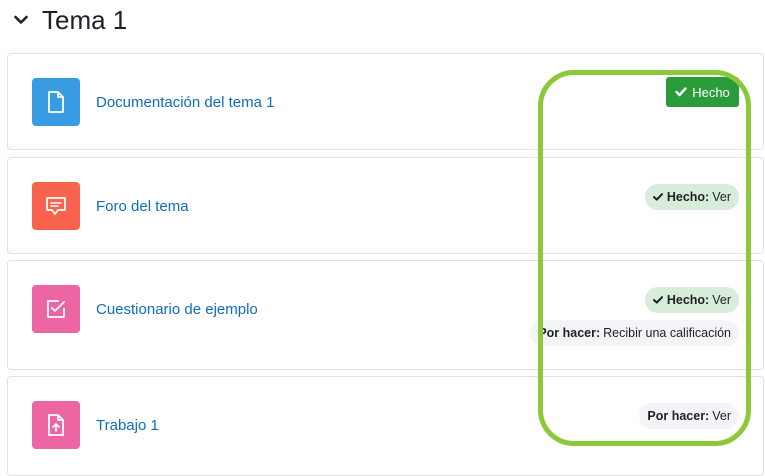 The width and height of the screenshot is (765, 476). What do you see at coordinates (711, 92) in the screenshot?
I see `mark-done-label: Hecho` at bounding box center [711, 92].